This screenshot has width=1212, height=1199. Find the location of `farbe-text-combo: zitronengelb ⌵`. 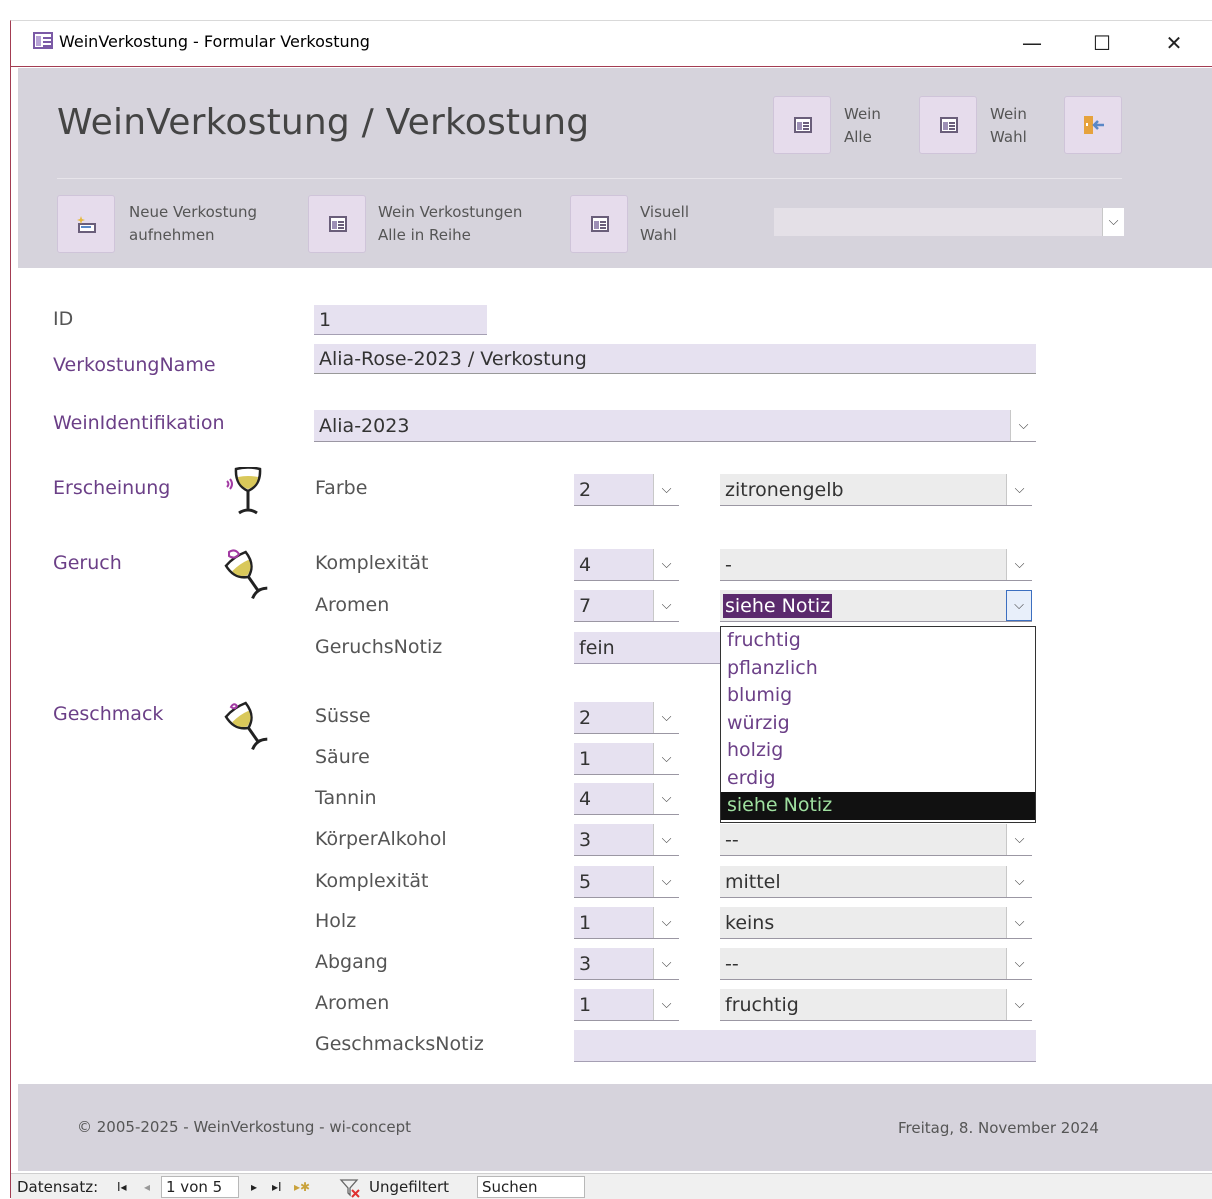

farbe-text-combo: zitronengelb ⌵ is located at coordinates (876, 490).